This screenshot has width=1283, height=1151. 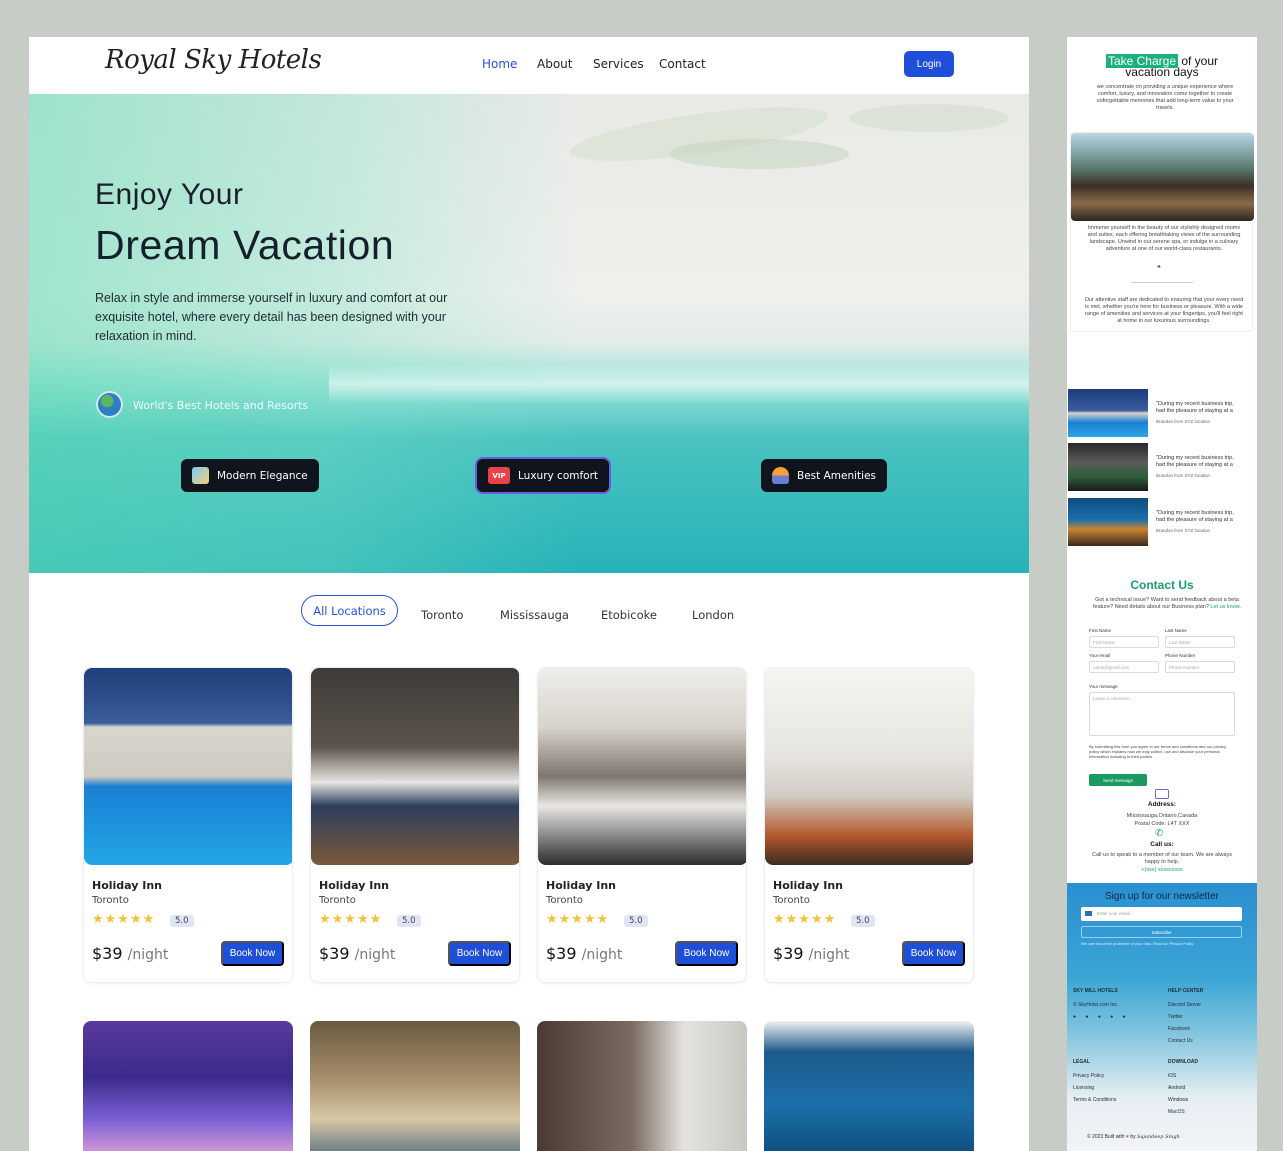 What do you see at coordinates (1172, 1076) in the screenshot?
I see `footer-link: iOS` at bounding box center [1172, 1076].